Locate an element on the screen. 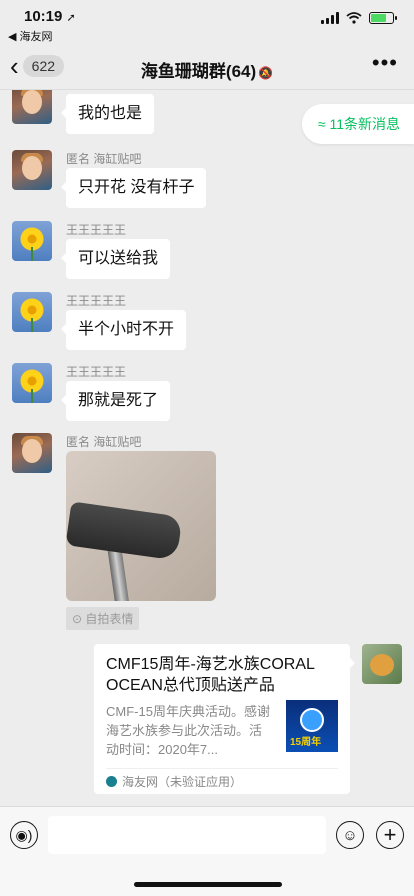  status-icons is located at coordinates (359, 18).